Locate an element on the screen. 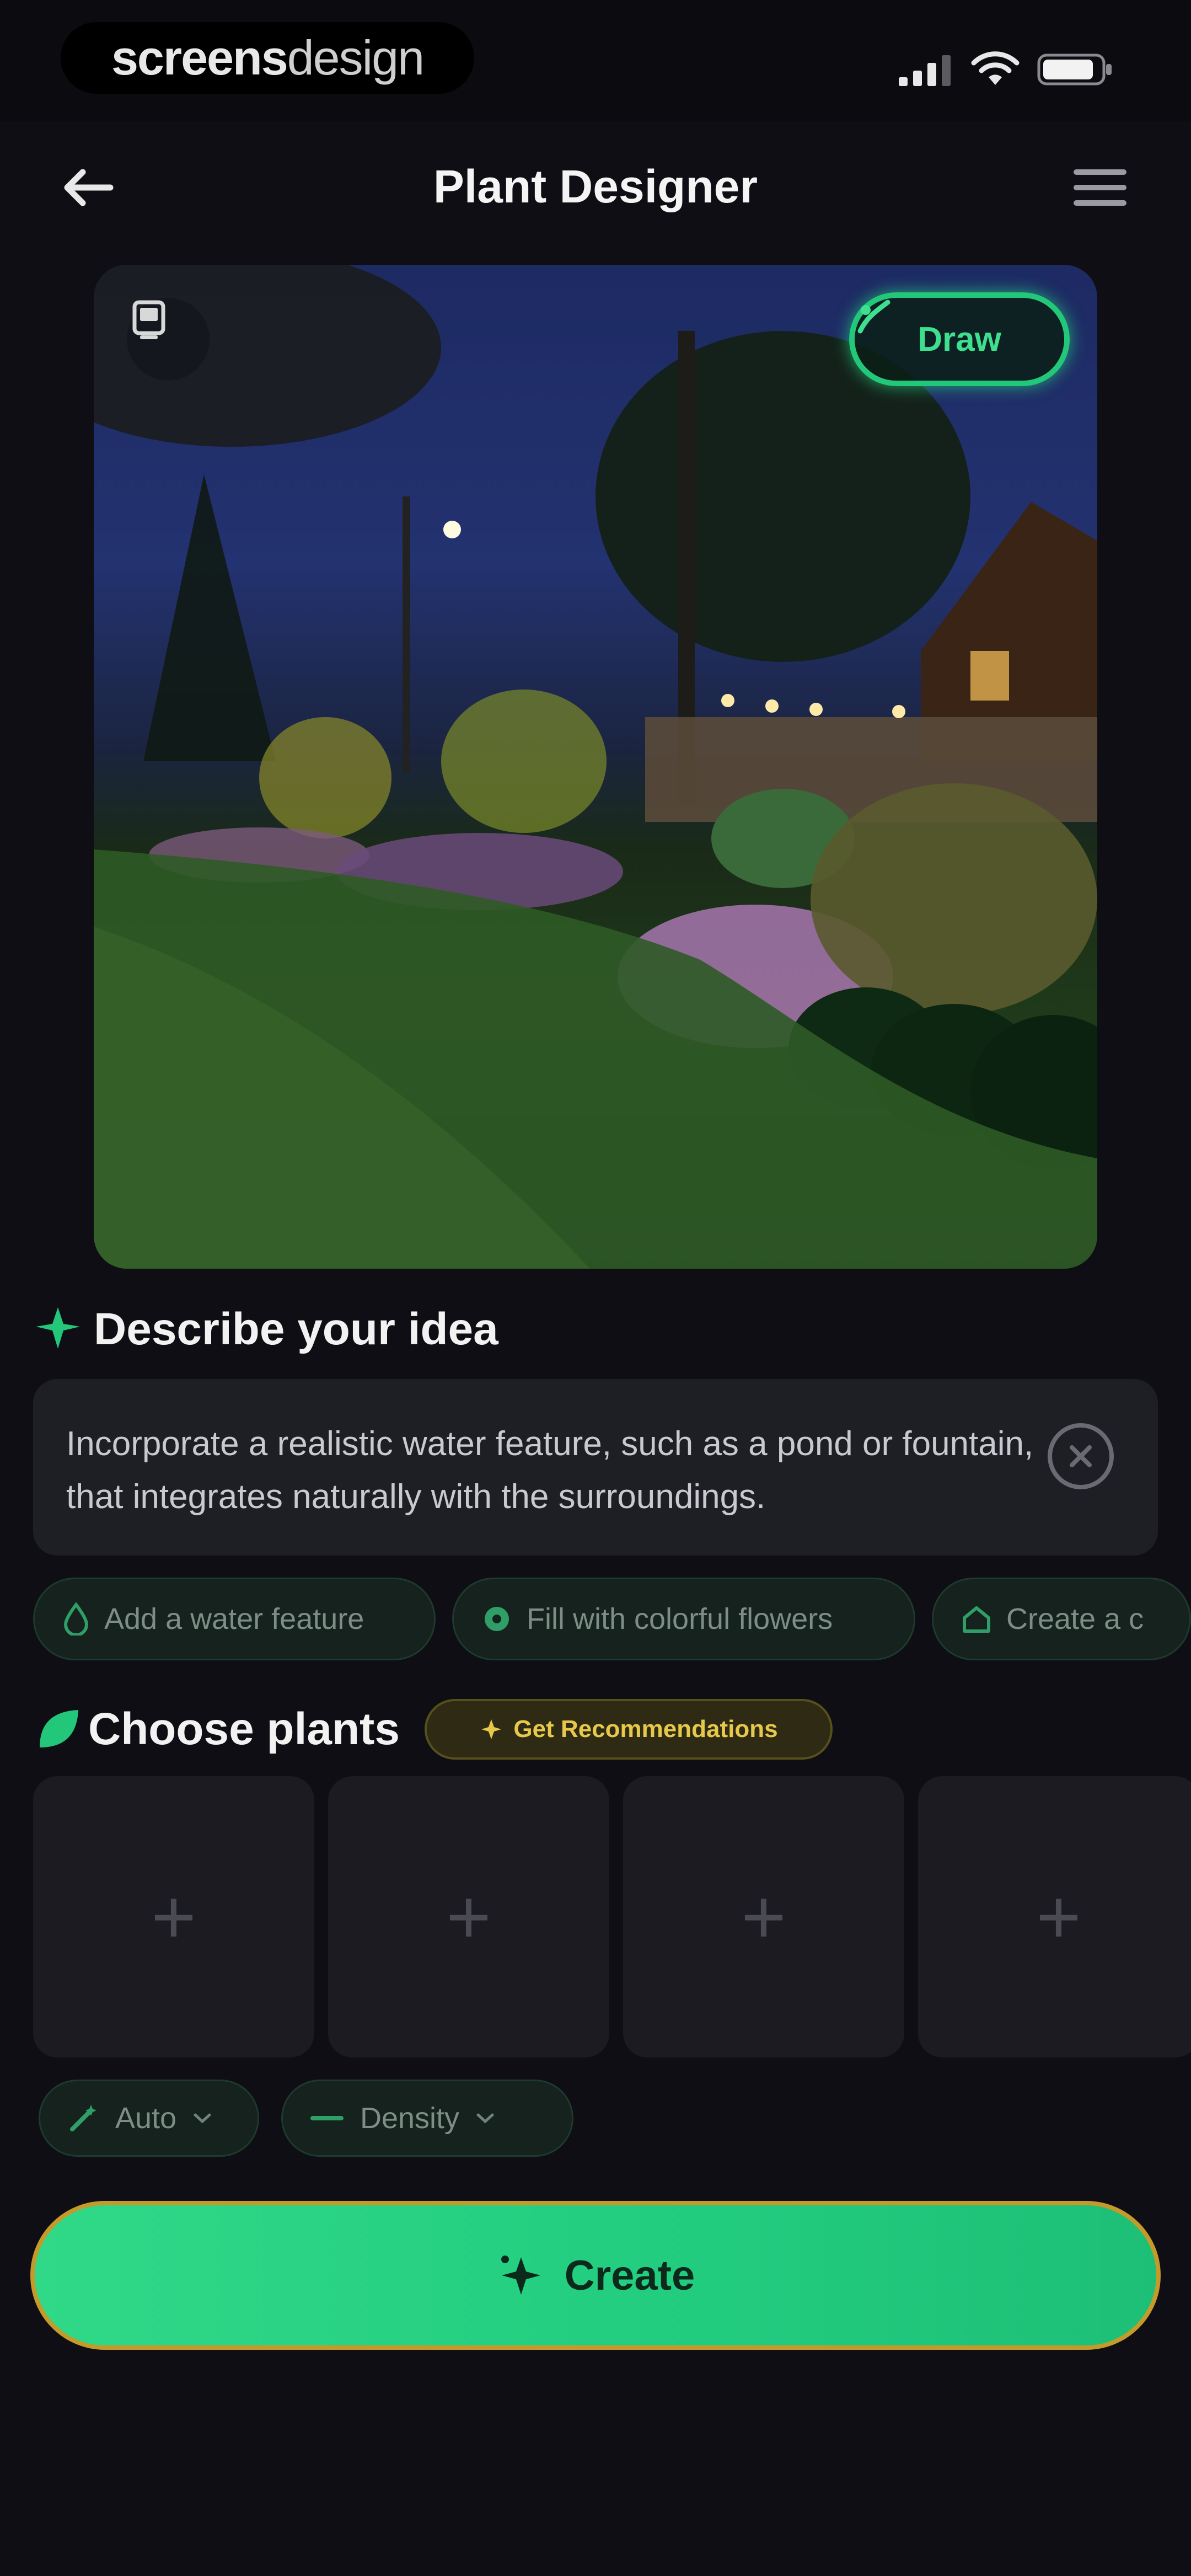 The image size is (1191, 2576). plants-section-title: Choose plants is located at coordinates (244, 1729).